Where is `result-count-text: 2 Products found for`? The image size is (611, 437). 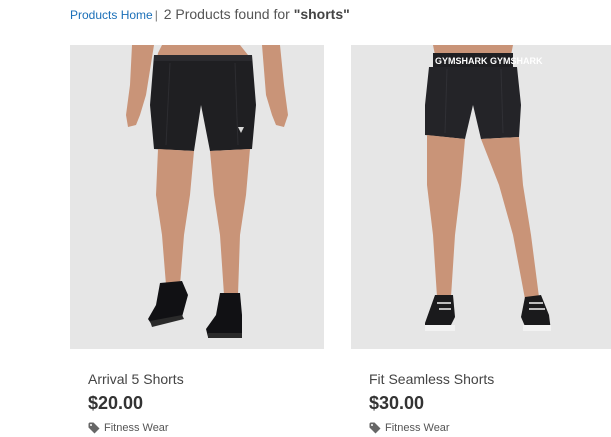 result-count-text: 2 Products found for is located at coordinates (226, 14).